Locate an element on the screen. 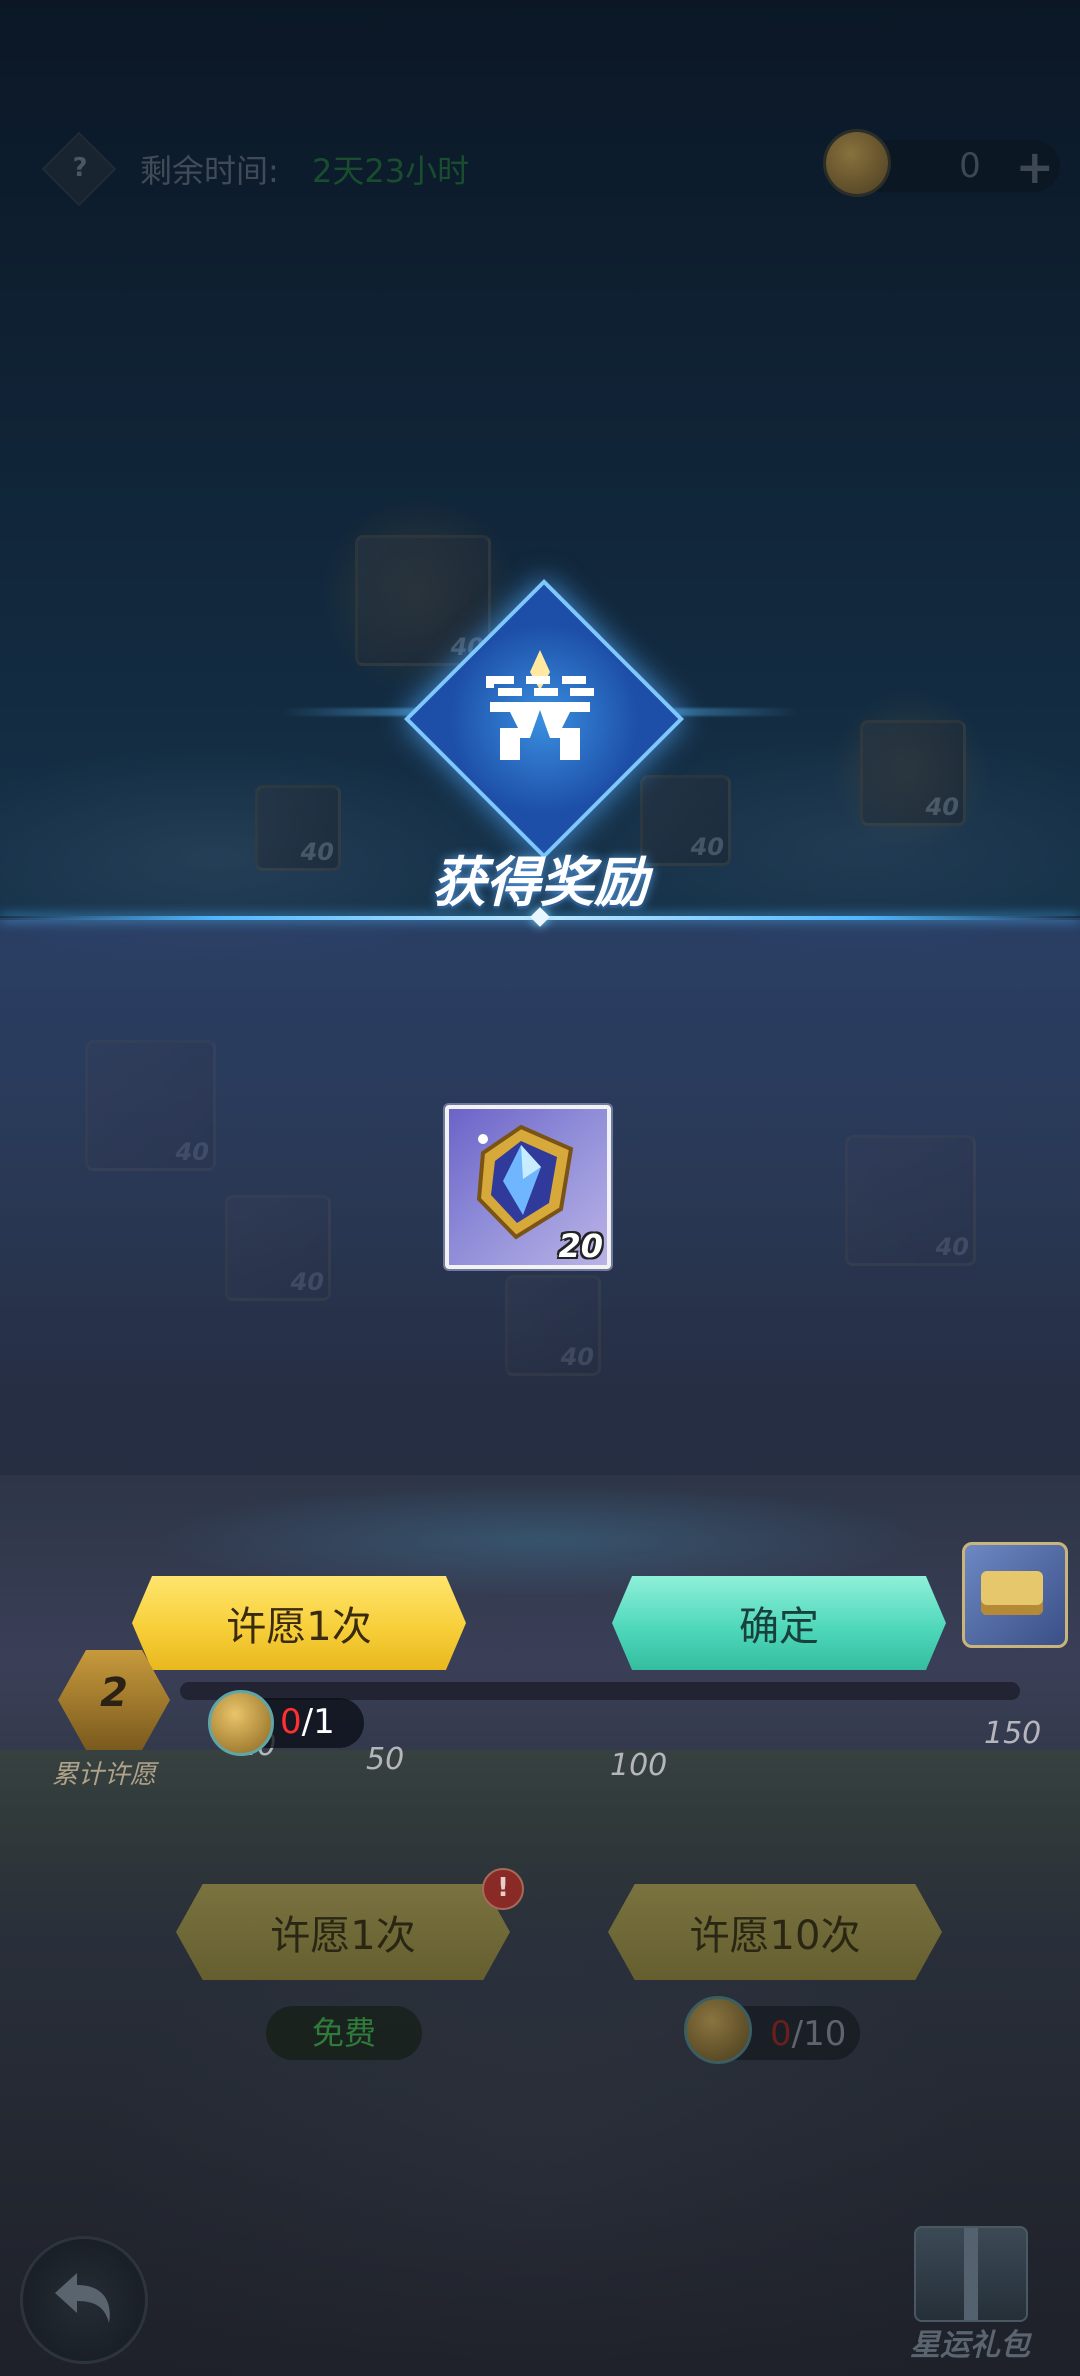 The width and height of the screenshot is (1080, 2376). popup-title: 获得奖励 is located at coordinates (540, 882).